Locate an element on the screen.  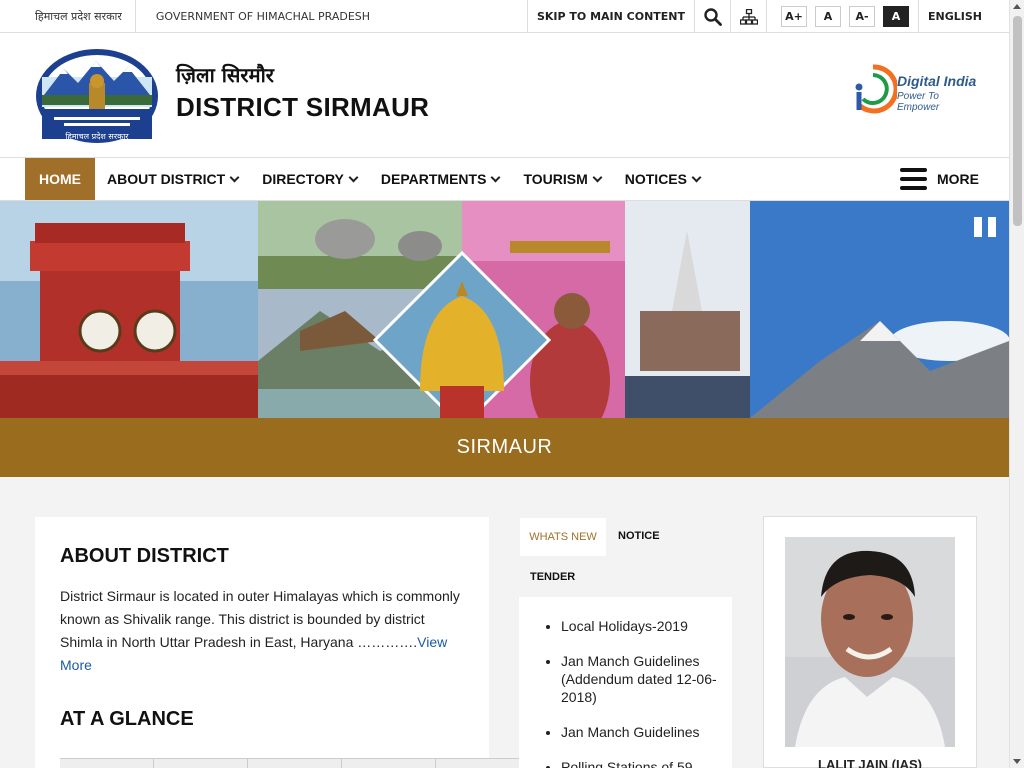
tab-tender: TENDER is located at coordinates (552, 577).